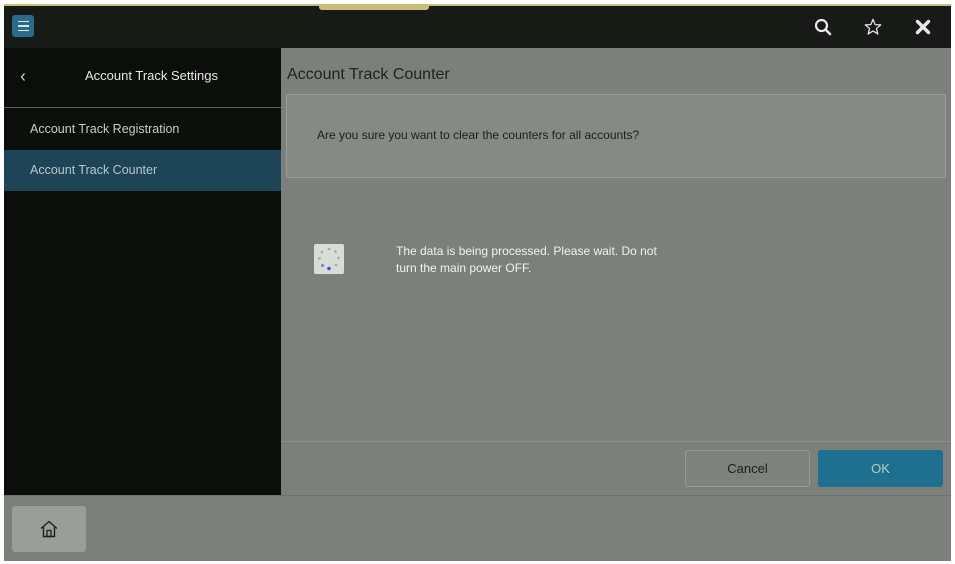  Describe the element at coordinates (94, 170) in the screenshot. I see `sidebar-item-label: Account Track Counter` at that location.